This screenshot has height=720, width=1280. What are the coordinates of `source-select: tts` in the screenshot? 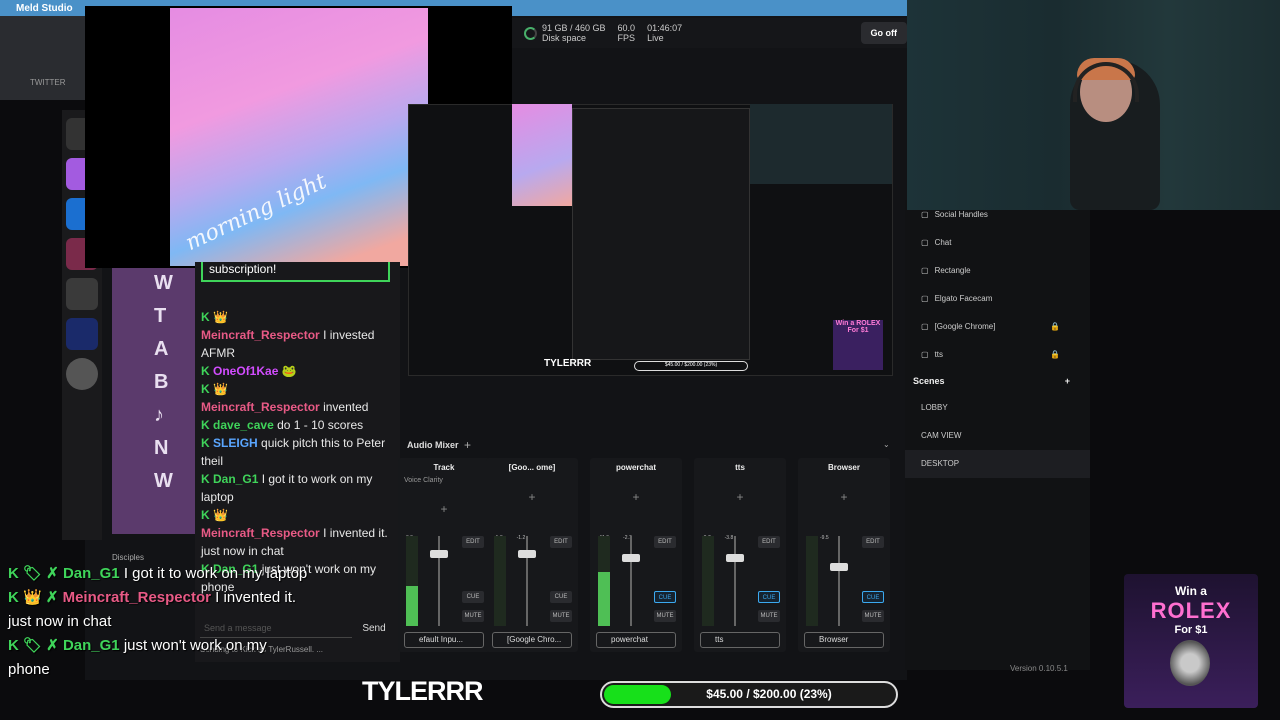 It's located at (740, 640).